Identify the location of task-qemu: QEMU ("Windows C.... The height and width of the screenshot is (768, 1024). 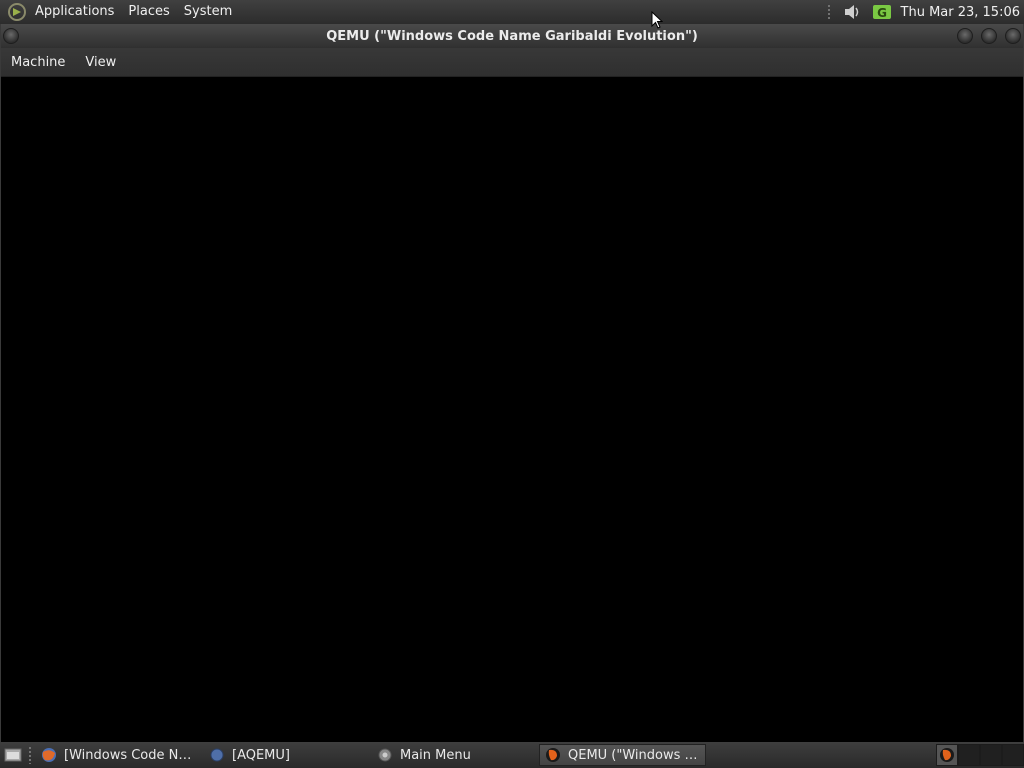
(622, 755).